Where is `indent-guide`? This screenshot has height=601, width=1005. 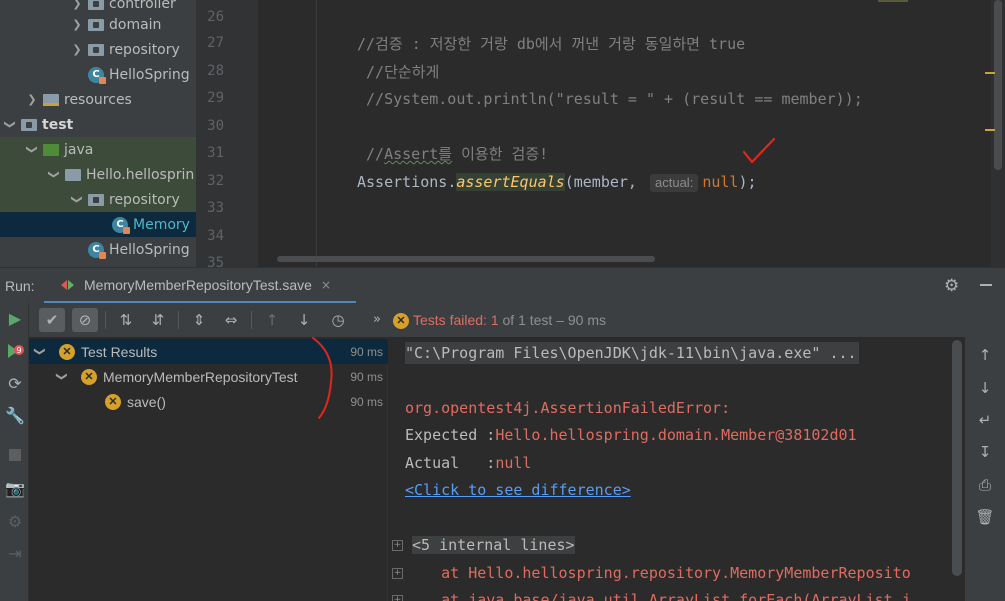 indent-guide is located at coordinates (316, 133).